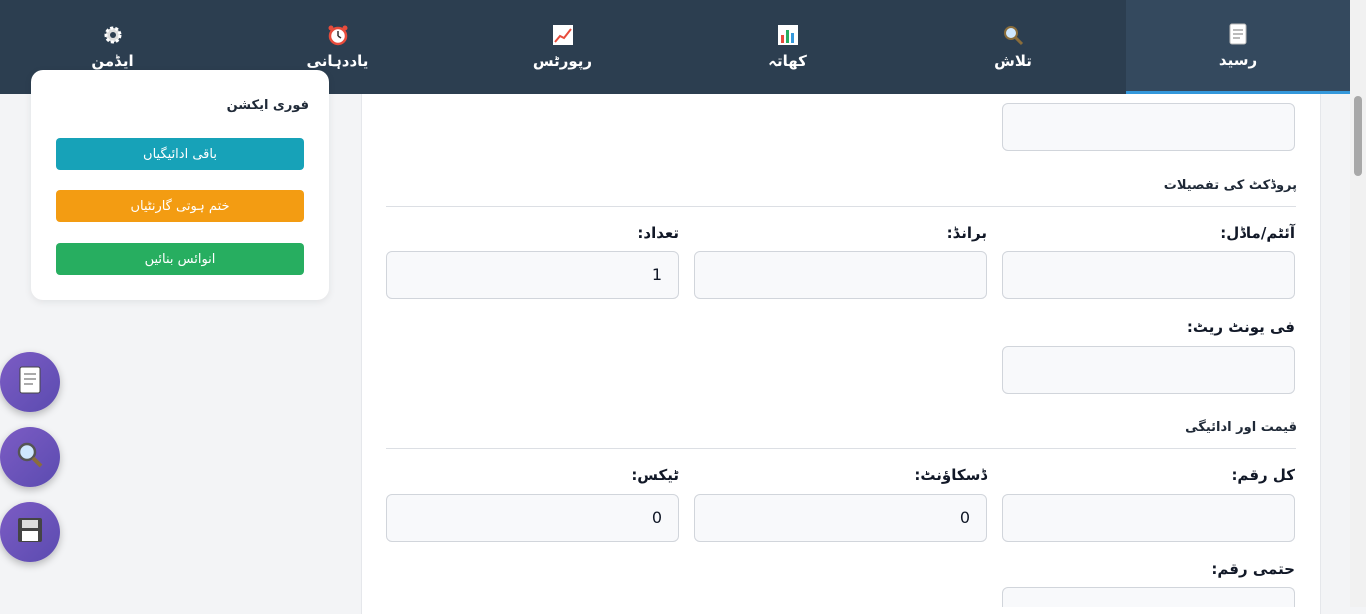 The image size is (1366, 614). Describe the element at coordinates (532, 275) in the screenshot. I see `quantity-input: 1` at that location.